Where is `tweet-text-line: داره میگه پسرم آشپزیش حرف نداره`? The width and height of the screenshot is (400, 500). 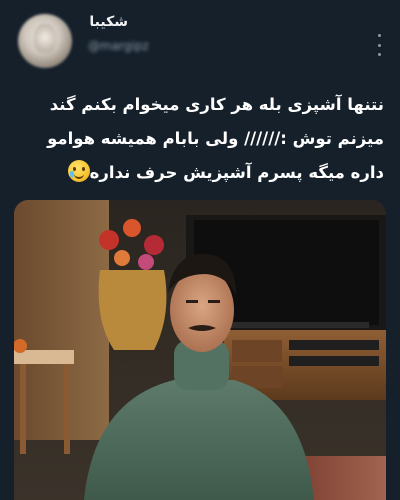
tweet-text-line: داره میگه پسرم آشپزیش حرف نداره is located at coordinates (200, 173).